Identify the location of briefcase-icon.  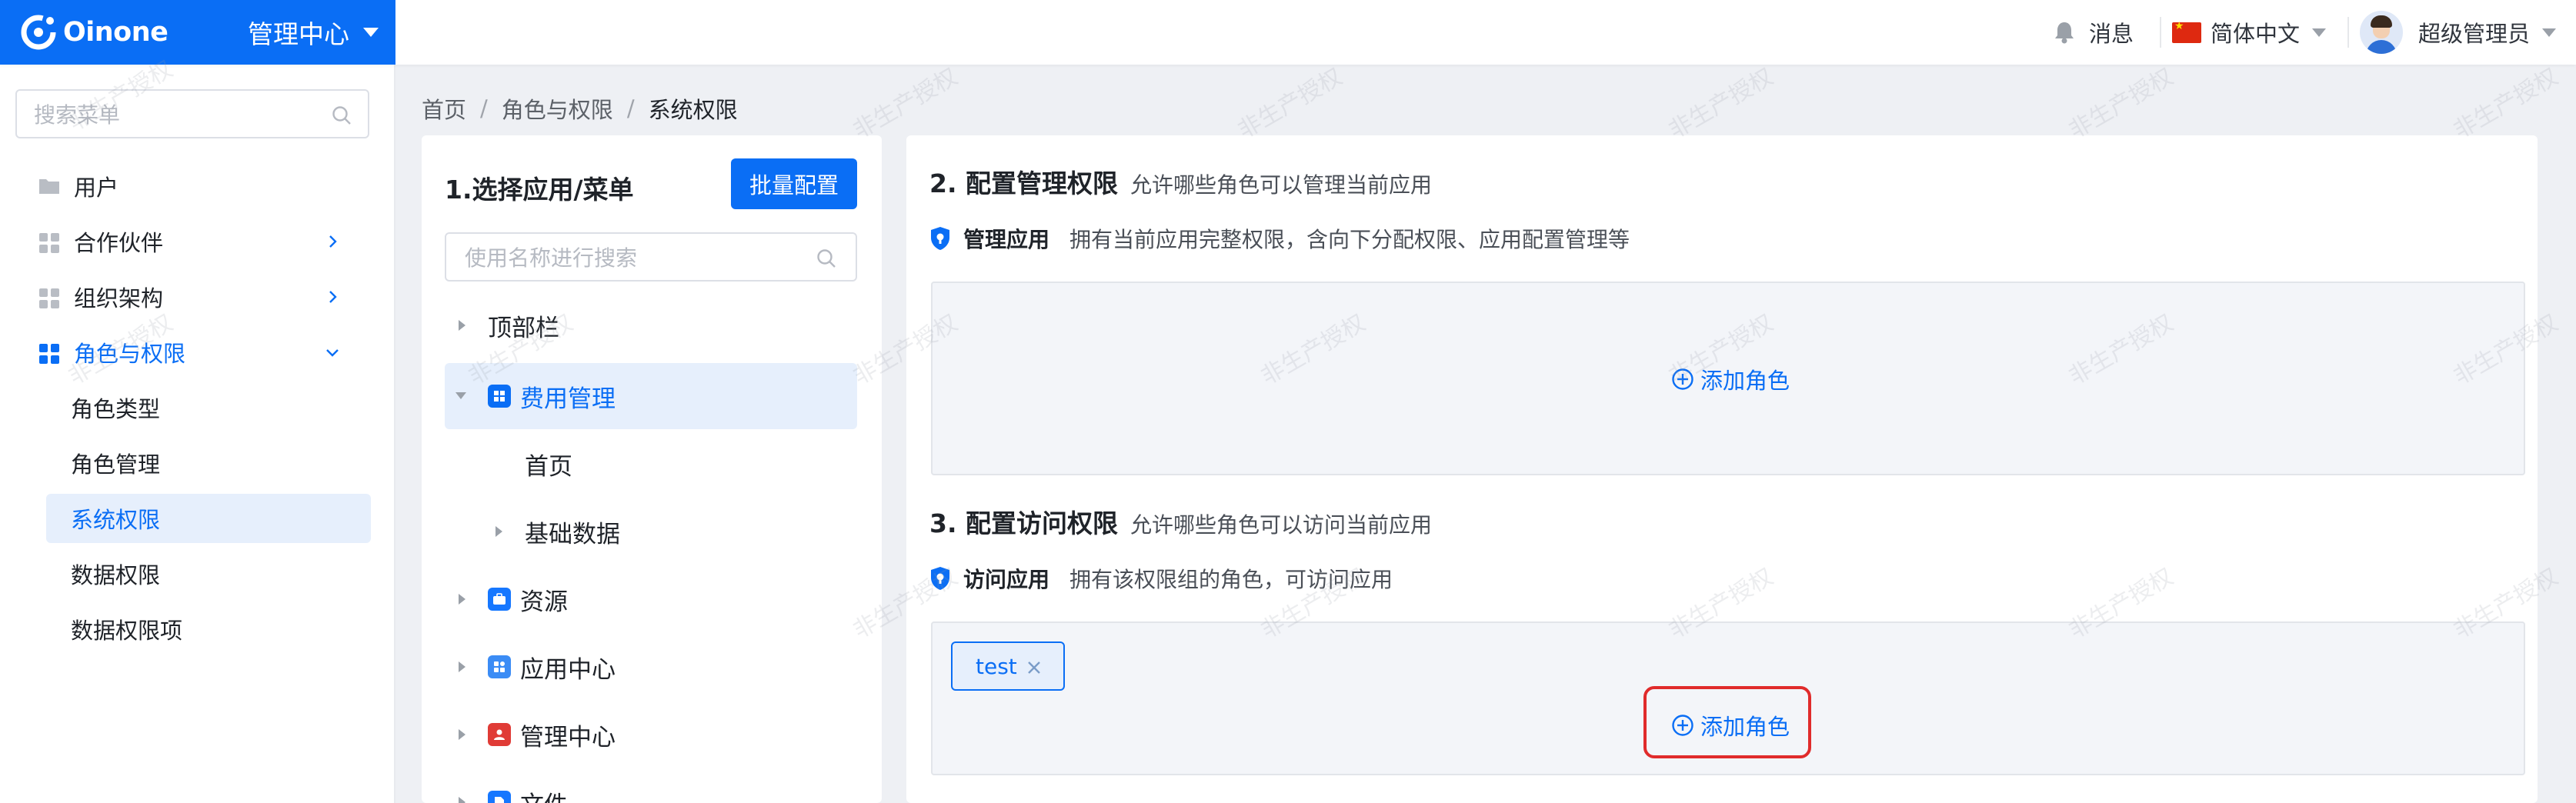
(500, 600).